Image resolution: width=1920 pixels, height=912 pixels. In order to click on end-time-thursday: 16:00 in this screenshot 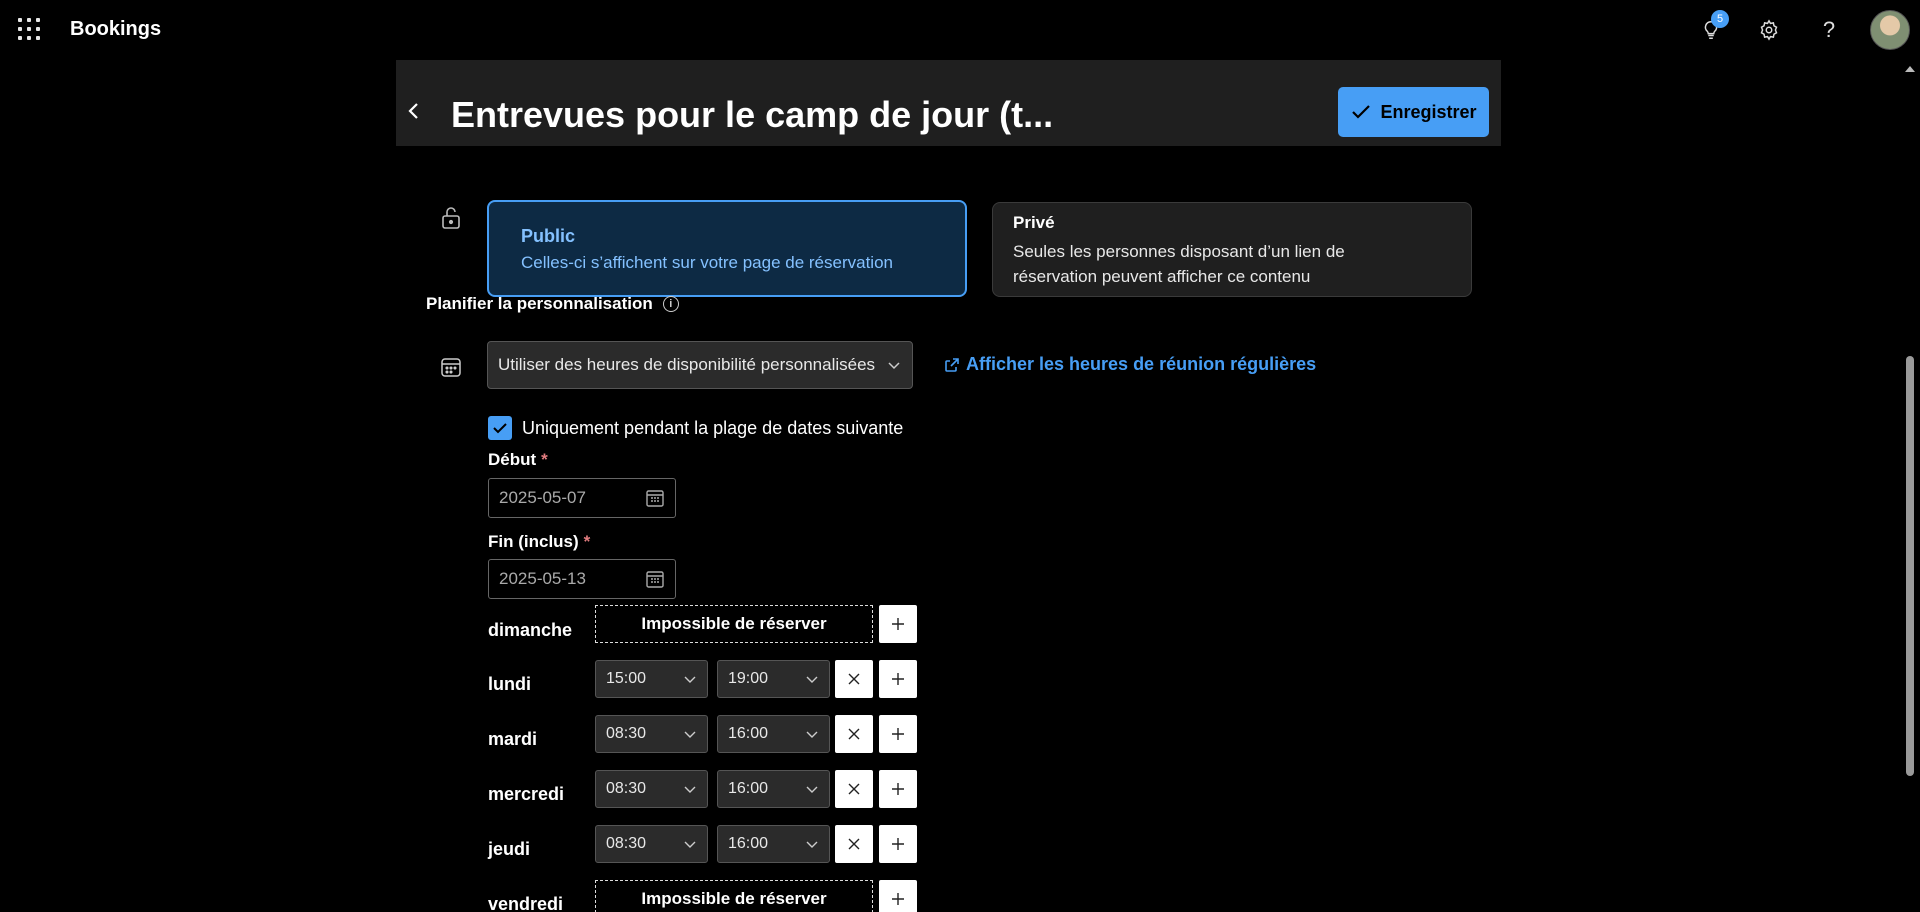, I will do `click(773, 844)`.